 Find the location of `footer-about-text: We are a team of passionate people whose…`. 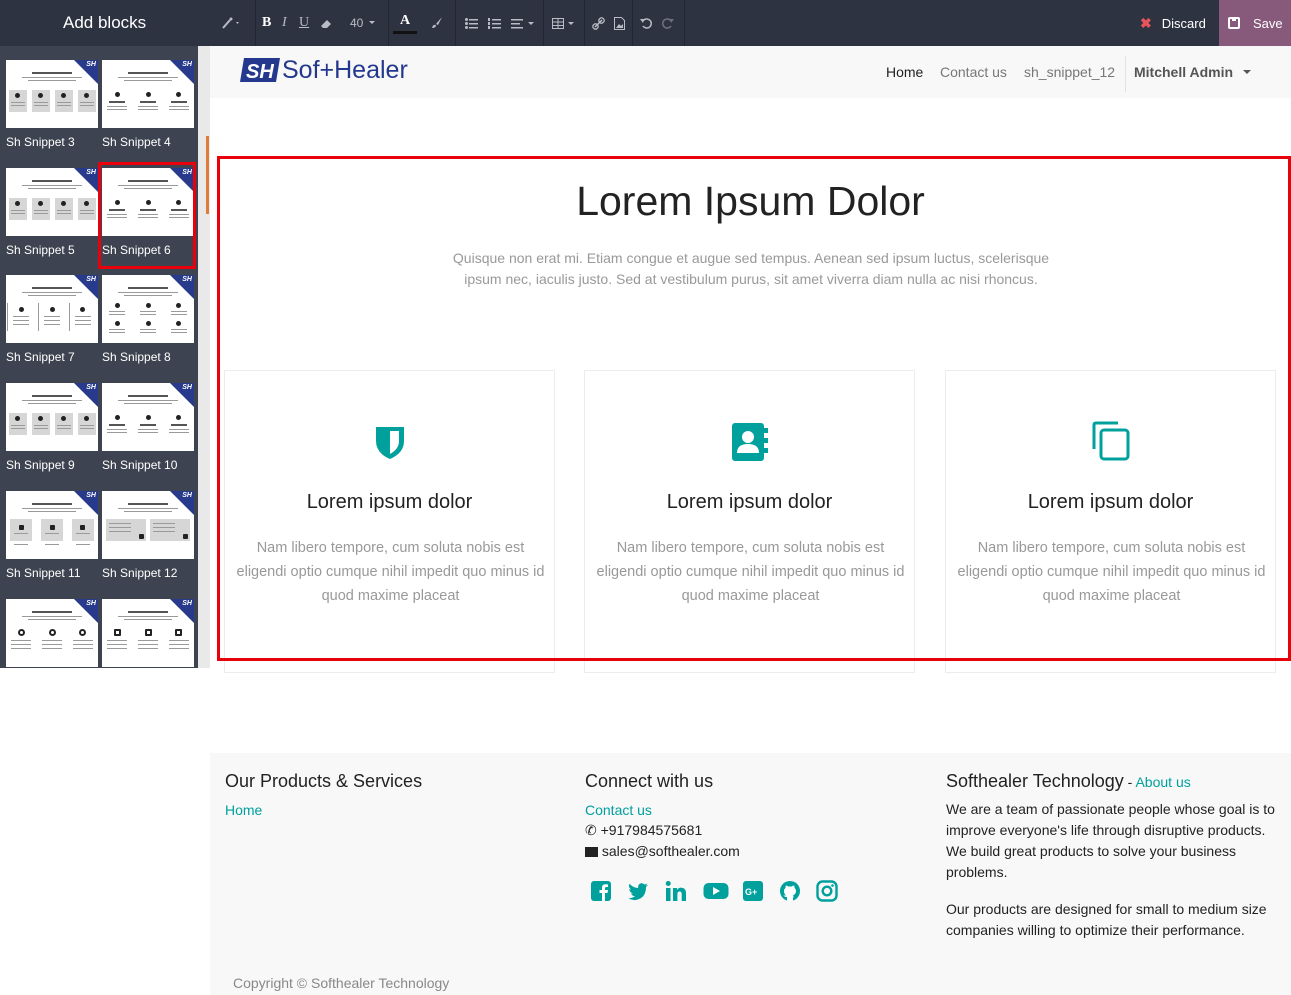

footer-about-text: We are a team of passionate people whose… is located at coordinates (1110, 840).